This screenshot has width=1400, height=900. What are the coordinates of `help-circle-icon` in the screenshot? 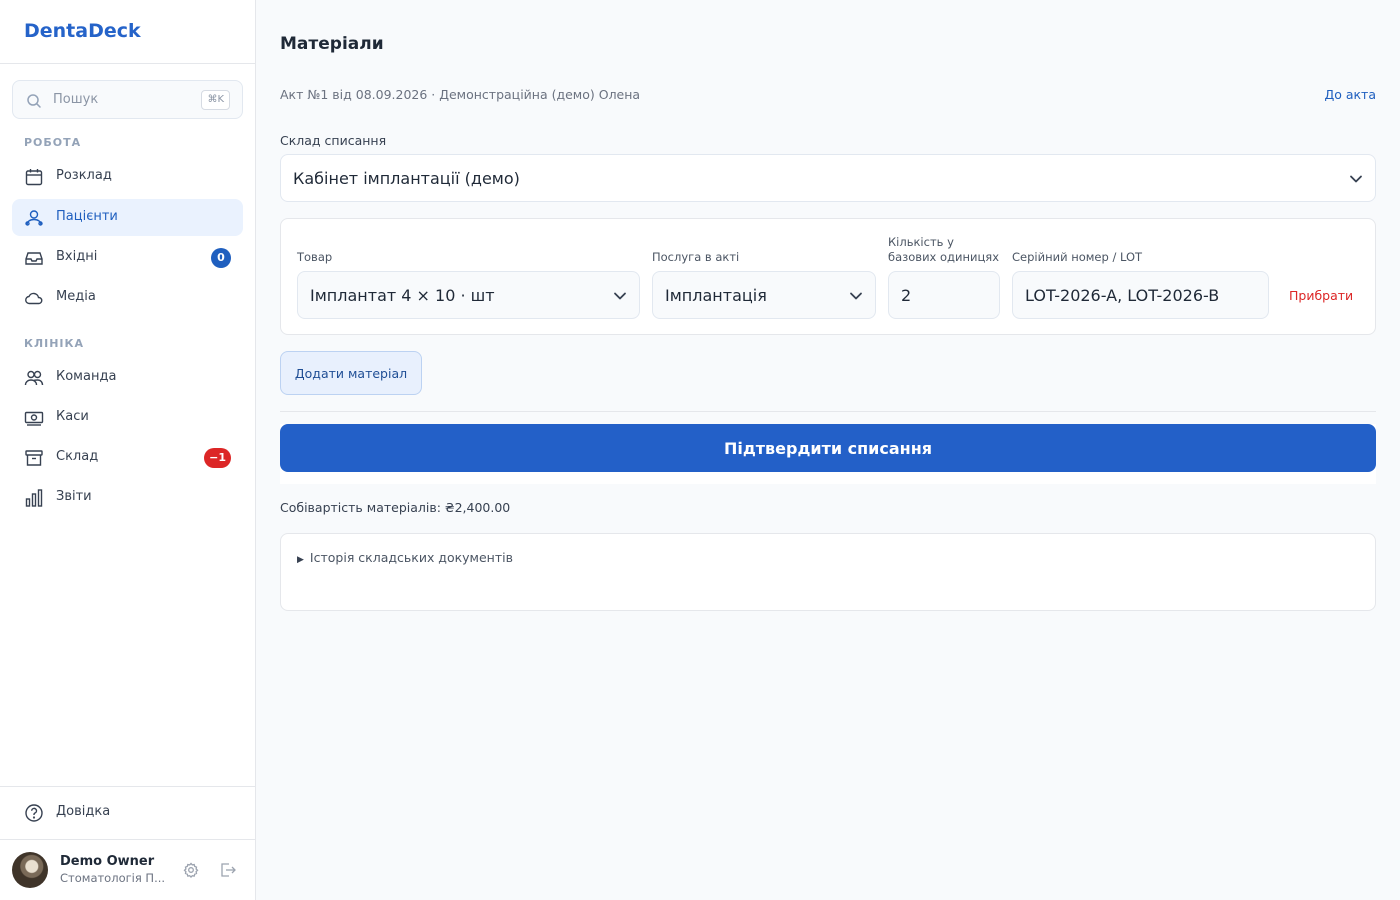 It's located at (34, 813).